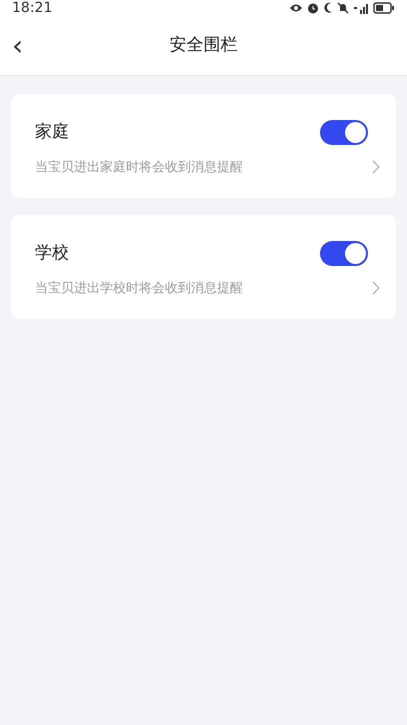  I want to click on fence-description: 当宝贝进出家庭时将会收到消息提醒, so click(139, 167).